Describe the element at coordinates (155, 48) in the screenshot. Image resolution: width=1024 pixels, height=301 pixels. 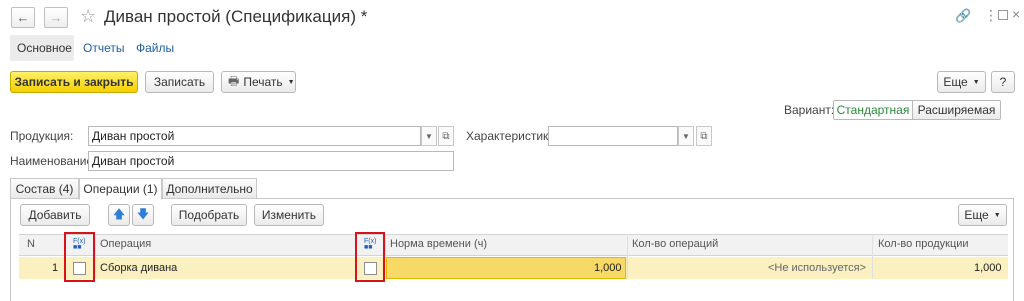
I see `tab-files: Файлы` at that location.